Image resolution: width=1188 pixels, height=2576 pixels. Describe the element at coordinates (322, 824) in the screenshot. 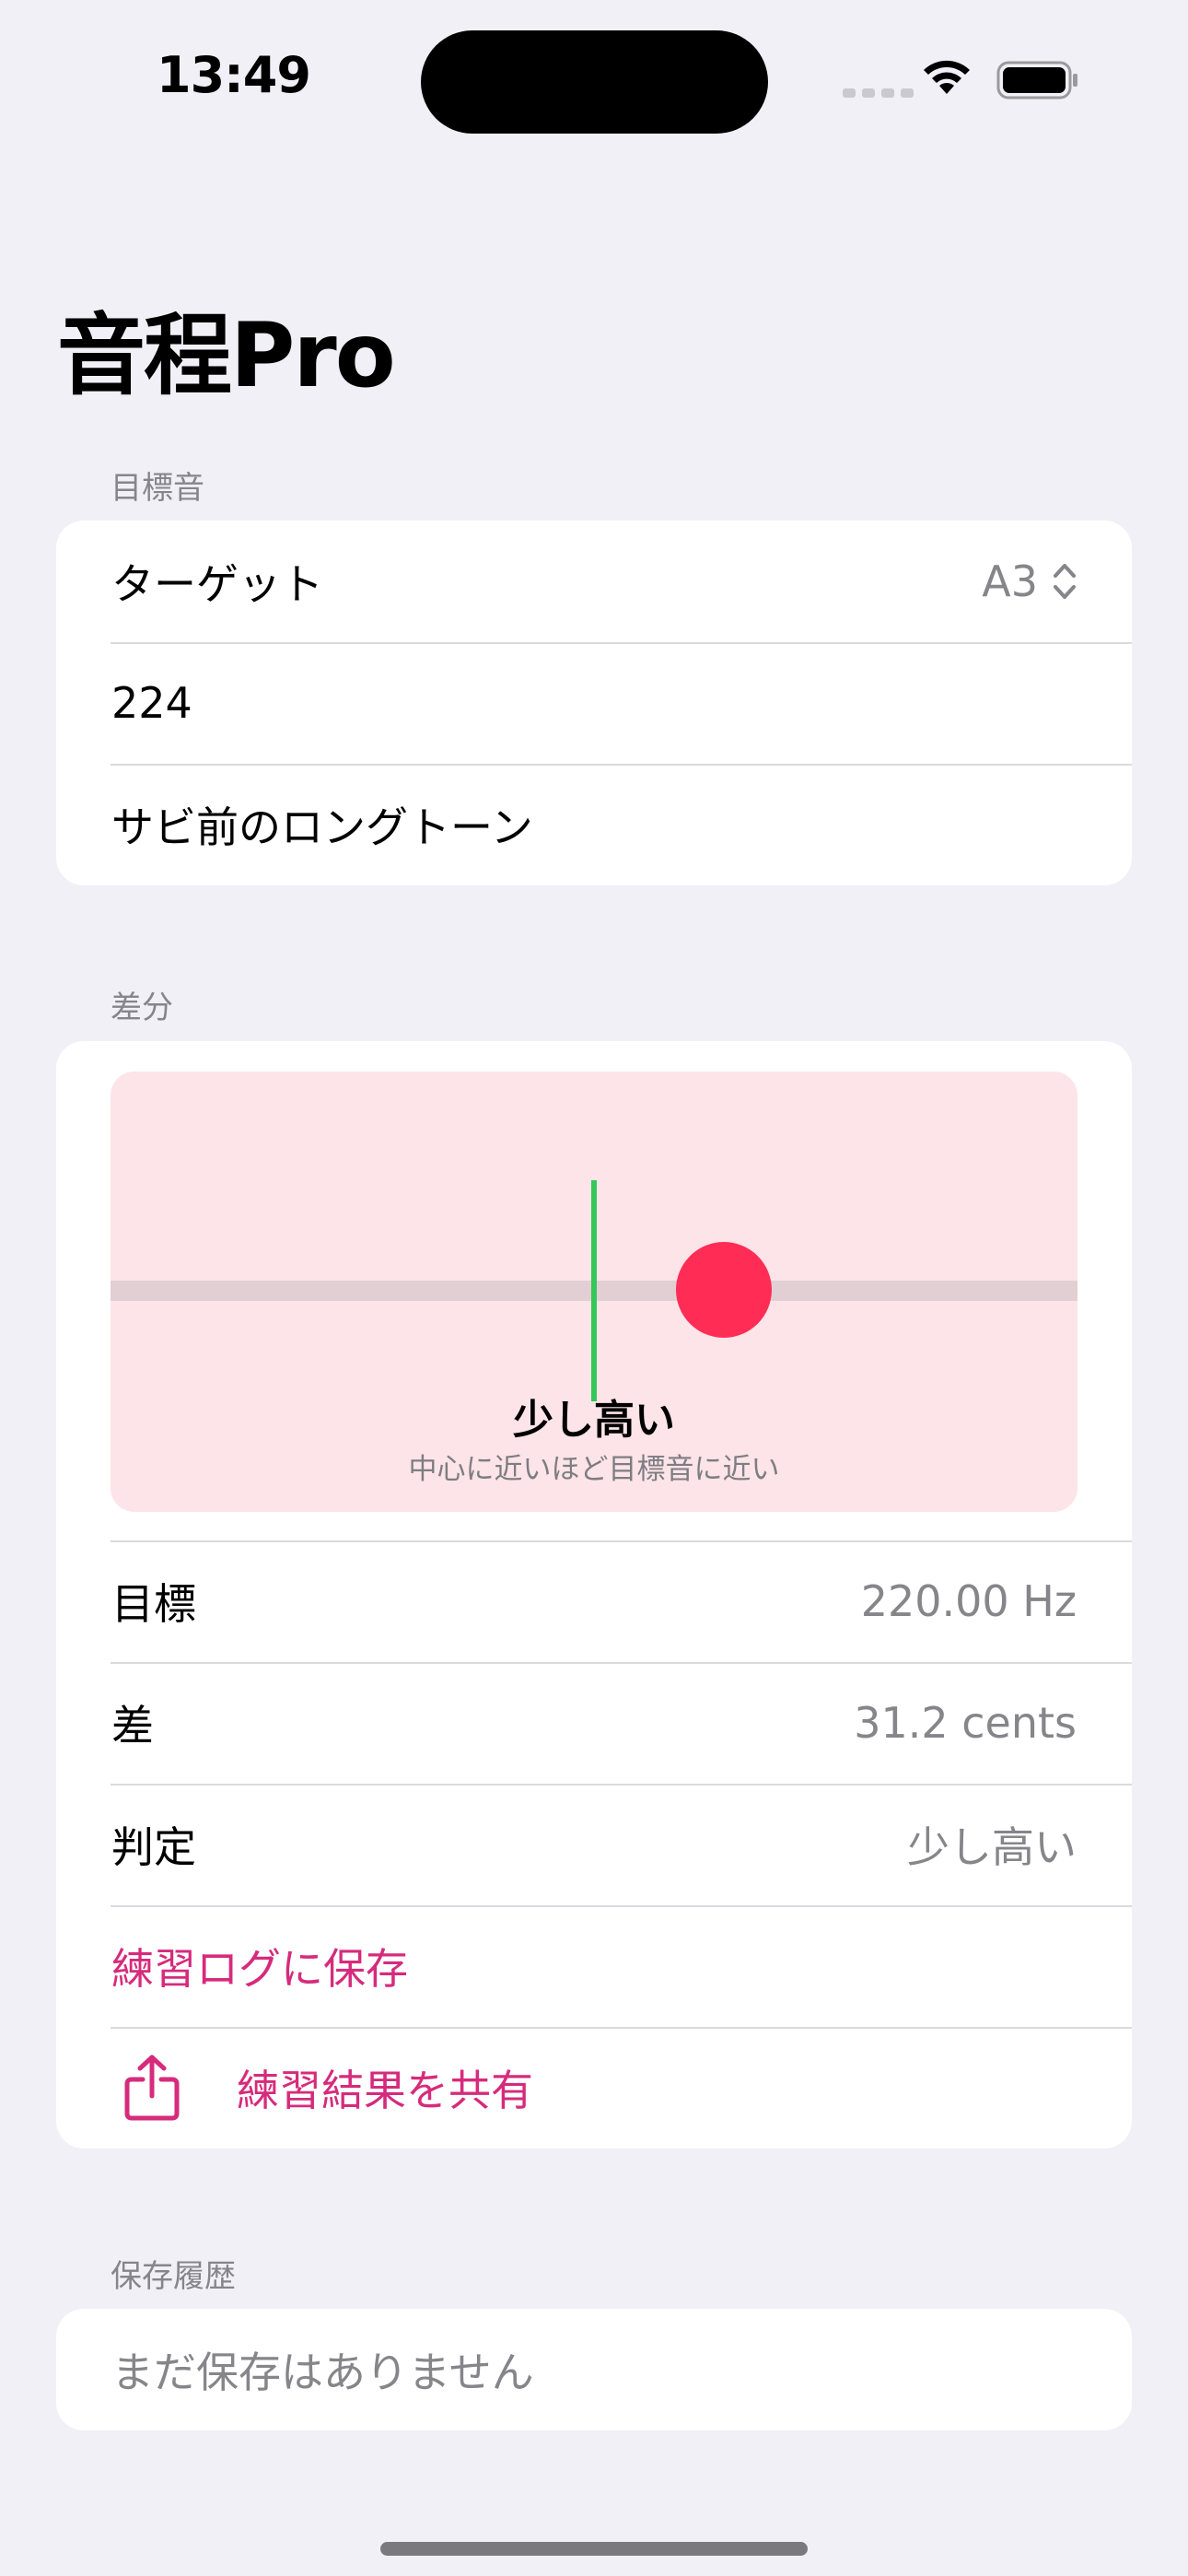

I see `note-input: サビ前のロングトーン` at that location.